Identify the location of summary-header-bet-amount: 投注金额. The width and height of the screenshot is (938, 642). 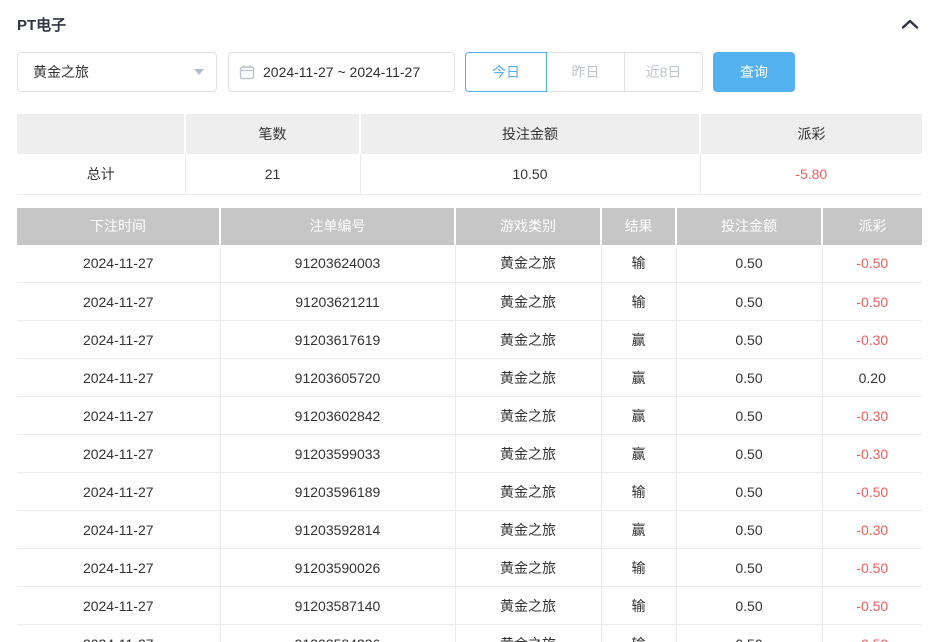
(530, 134).